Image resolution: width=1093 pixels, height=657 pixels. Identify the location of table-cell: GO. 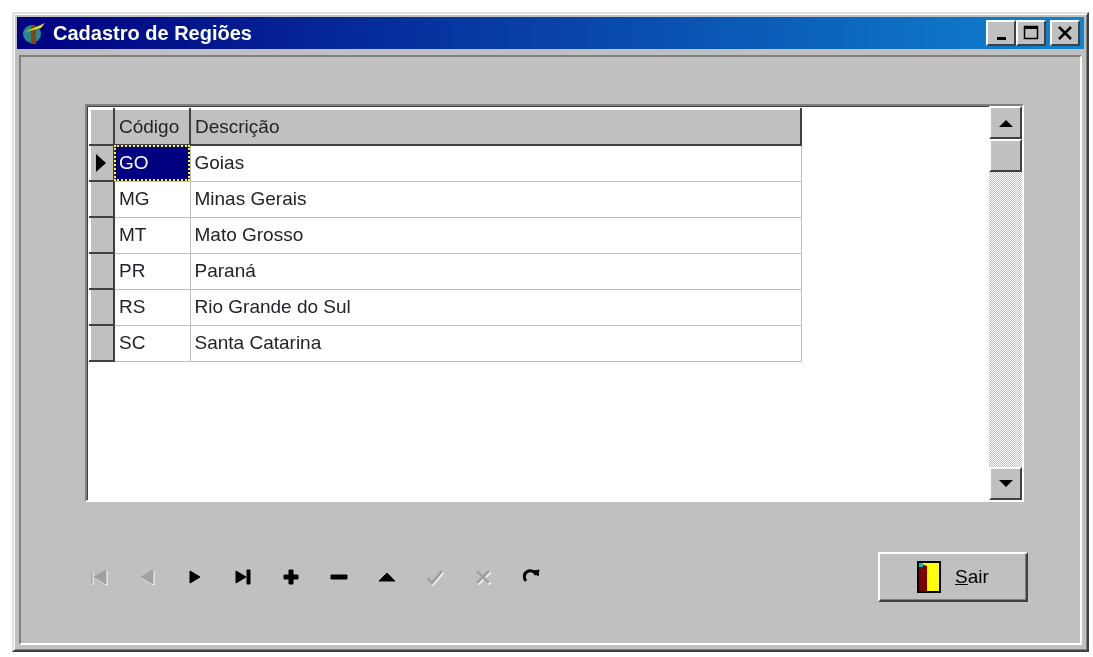
(152, 163).